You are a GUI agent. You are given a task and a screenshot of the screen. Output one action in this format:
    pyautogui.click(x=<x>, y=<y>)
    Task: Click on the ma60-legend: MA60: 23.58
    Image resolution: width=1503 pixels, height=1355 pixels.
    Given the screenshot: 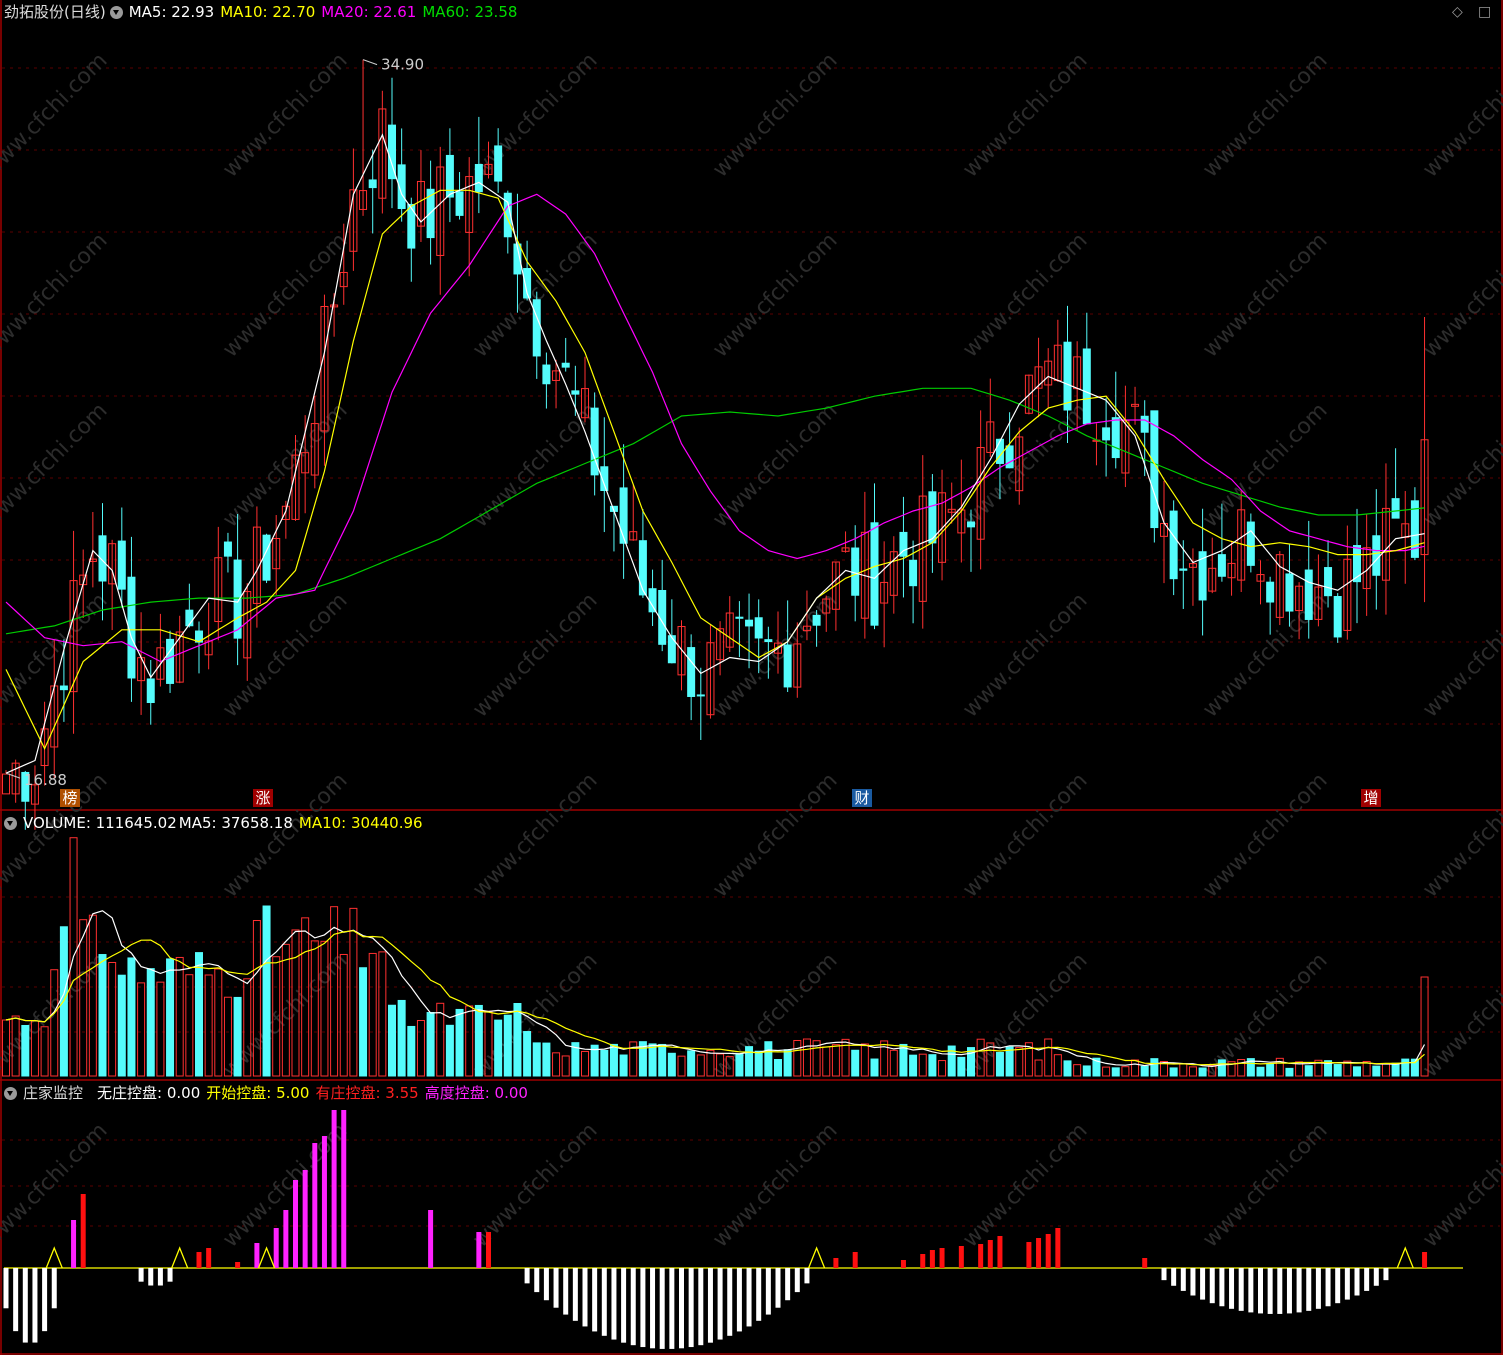 What is the action you would take?
    pyautogui.click(x=470, y=12)
    